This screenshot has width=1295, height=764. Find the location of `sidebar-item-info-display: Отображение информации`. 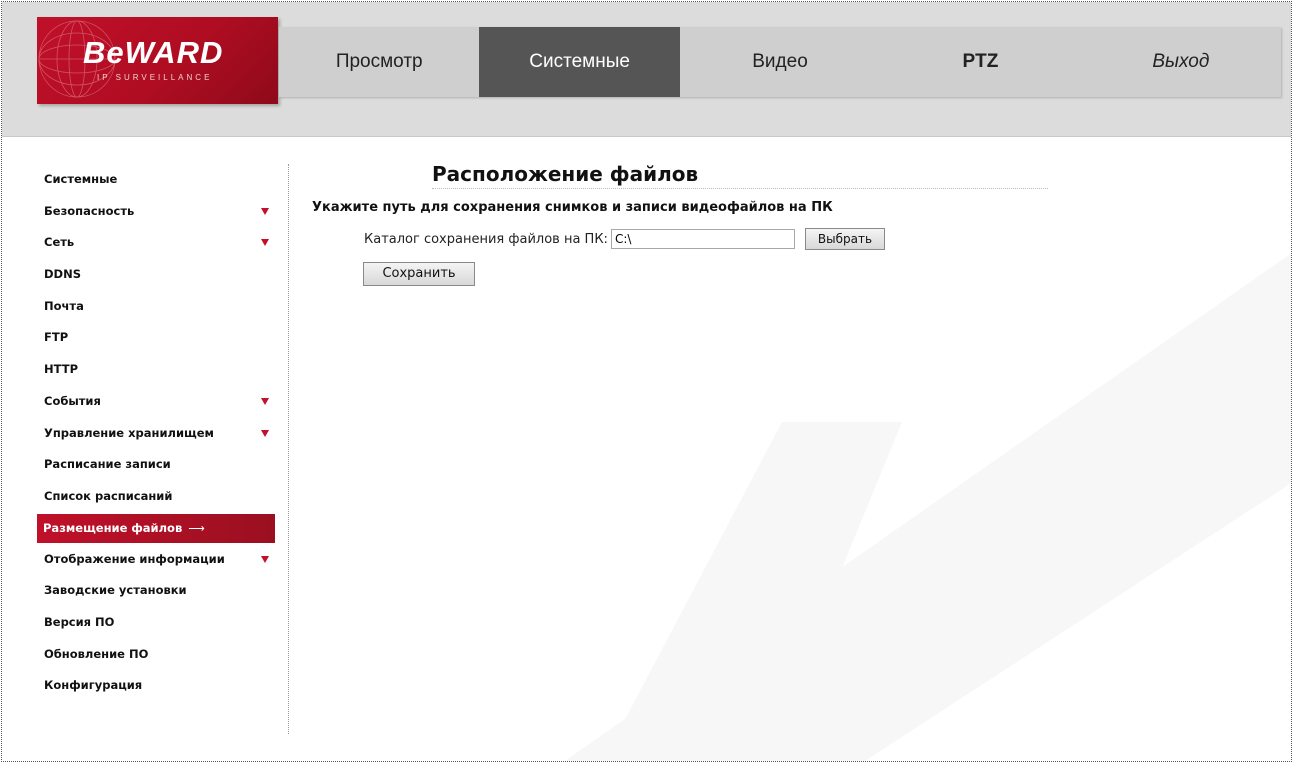

sidebar-item-info-display: Отображение информации is located at coordinates (153, 560).